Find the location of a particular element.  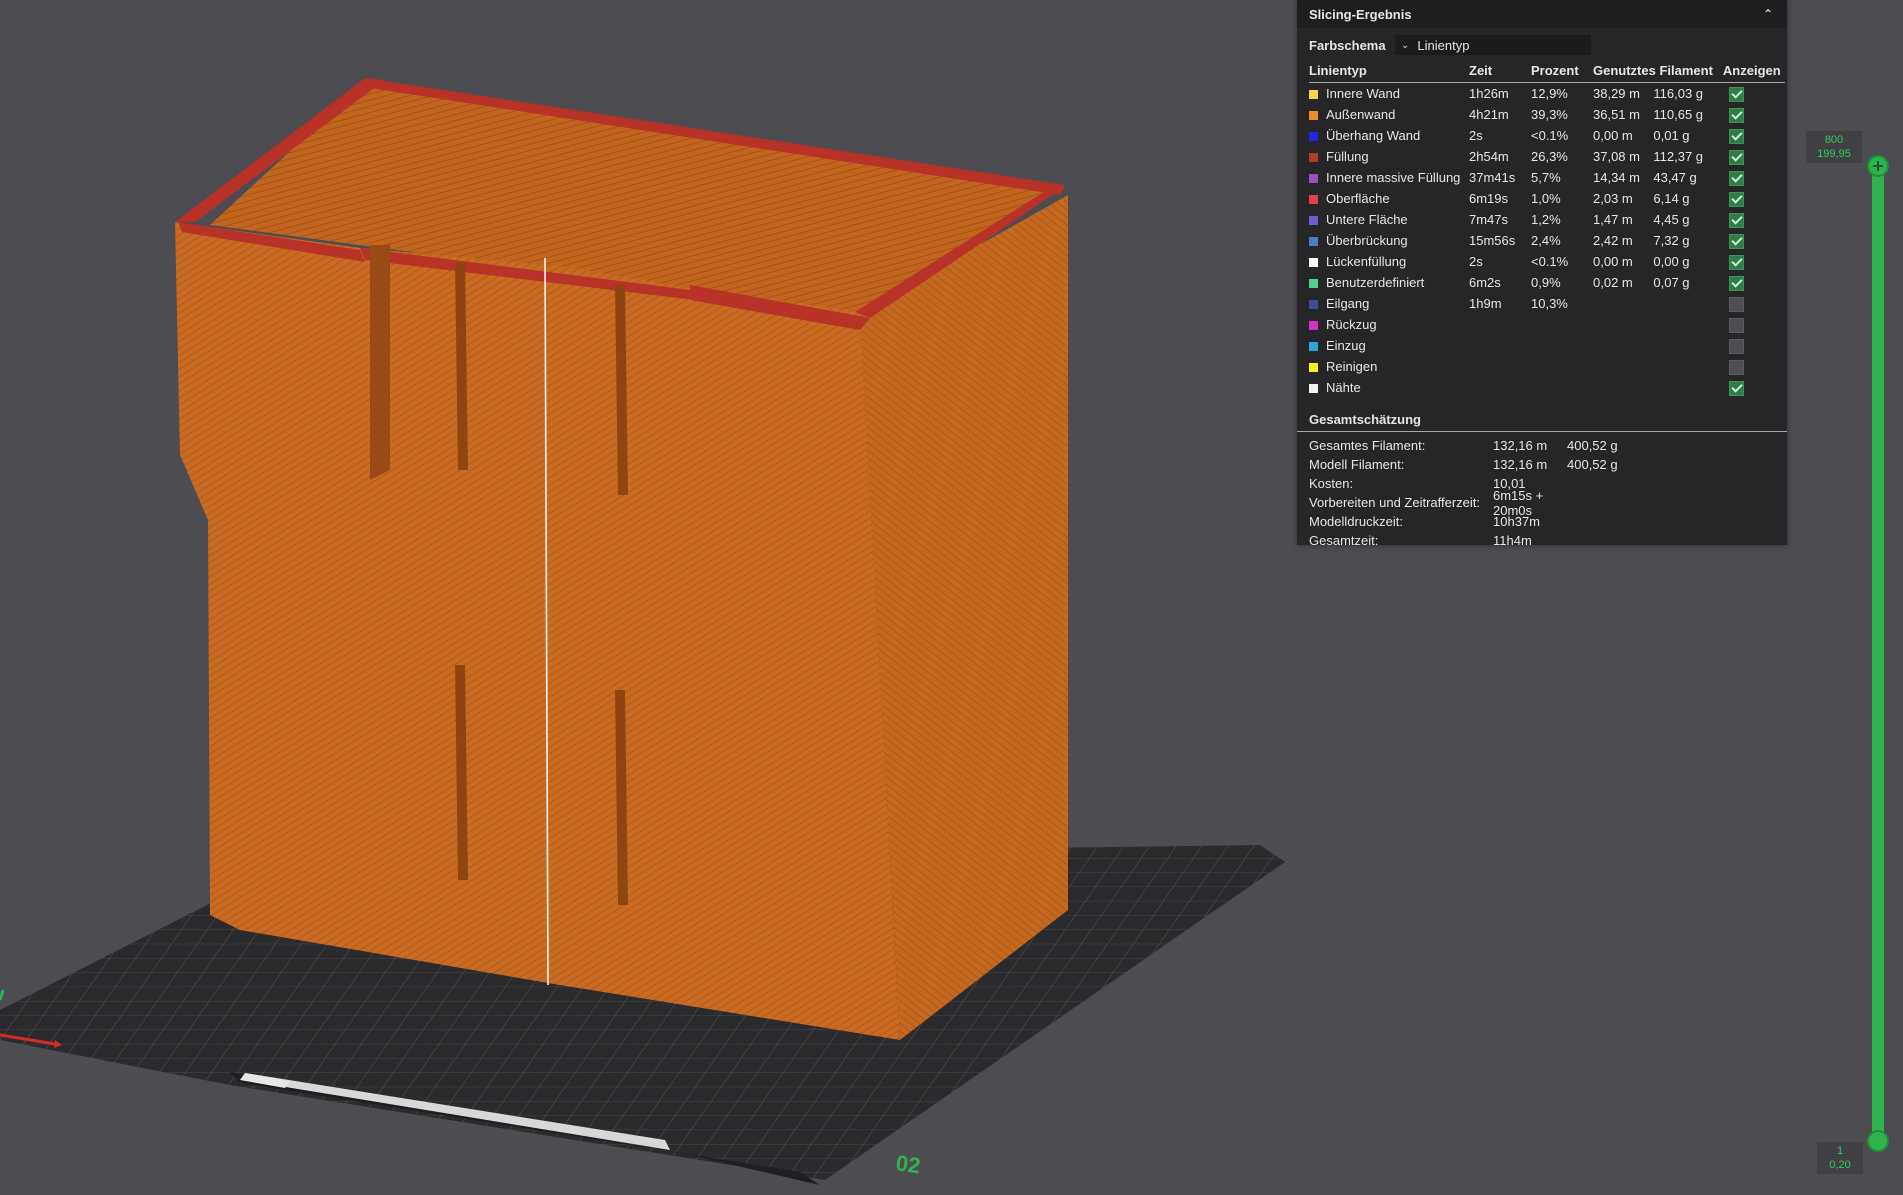

linetype-weight is located at coordinates (1685, 303).